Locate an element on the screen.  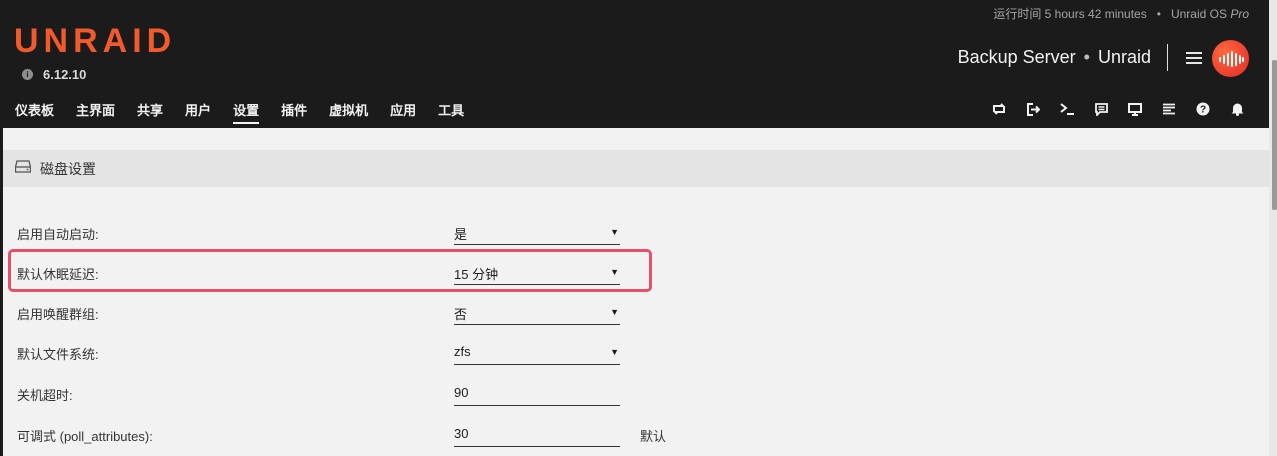
setting-label: 默认文件系统: is located at coordinates (58, 354).